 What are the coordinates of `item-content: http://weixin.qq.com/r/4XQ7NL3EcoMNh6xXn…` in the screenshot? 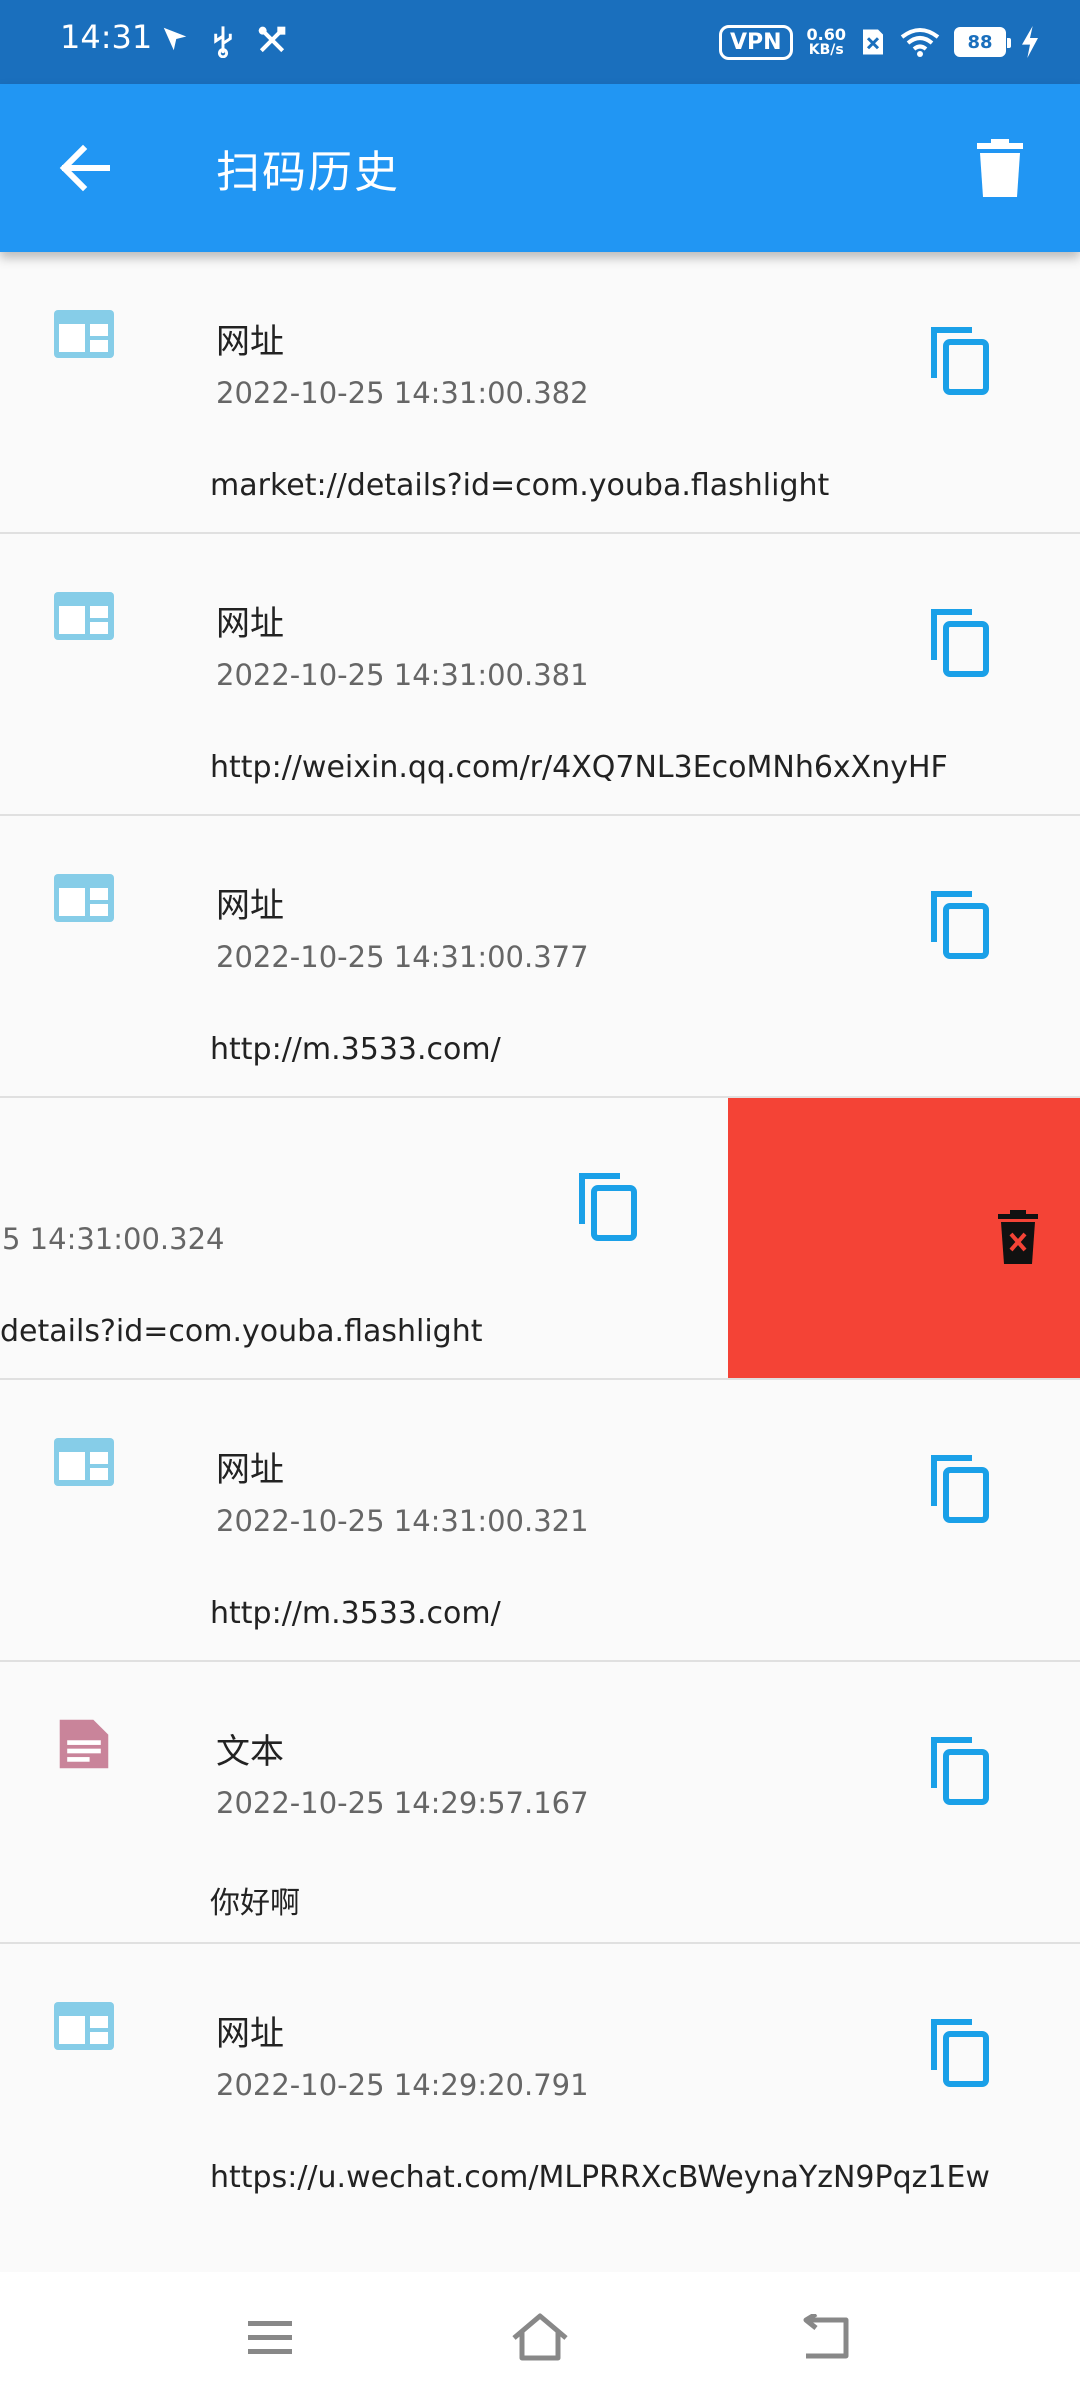 It's located at (579, 767).